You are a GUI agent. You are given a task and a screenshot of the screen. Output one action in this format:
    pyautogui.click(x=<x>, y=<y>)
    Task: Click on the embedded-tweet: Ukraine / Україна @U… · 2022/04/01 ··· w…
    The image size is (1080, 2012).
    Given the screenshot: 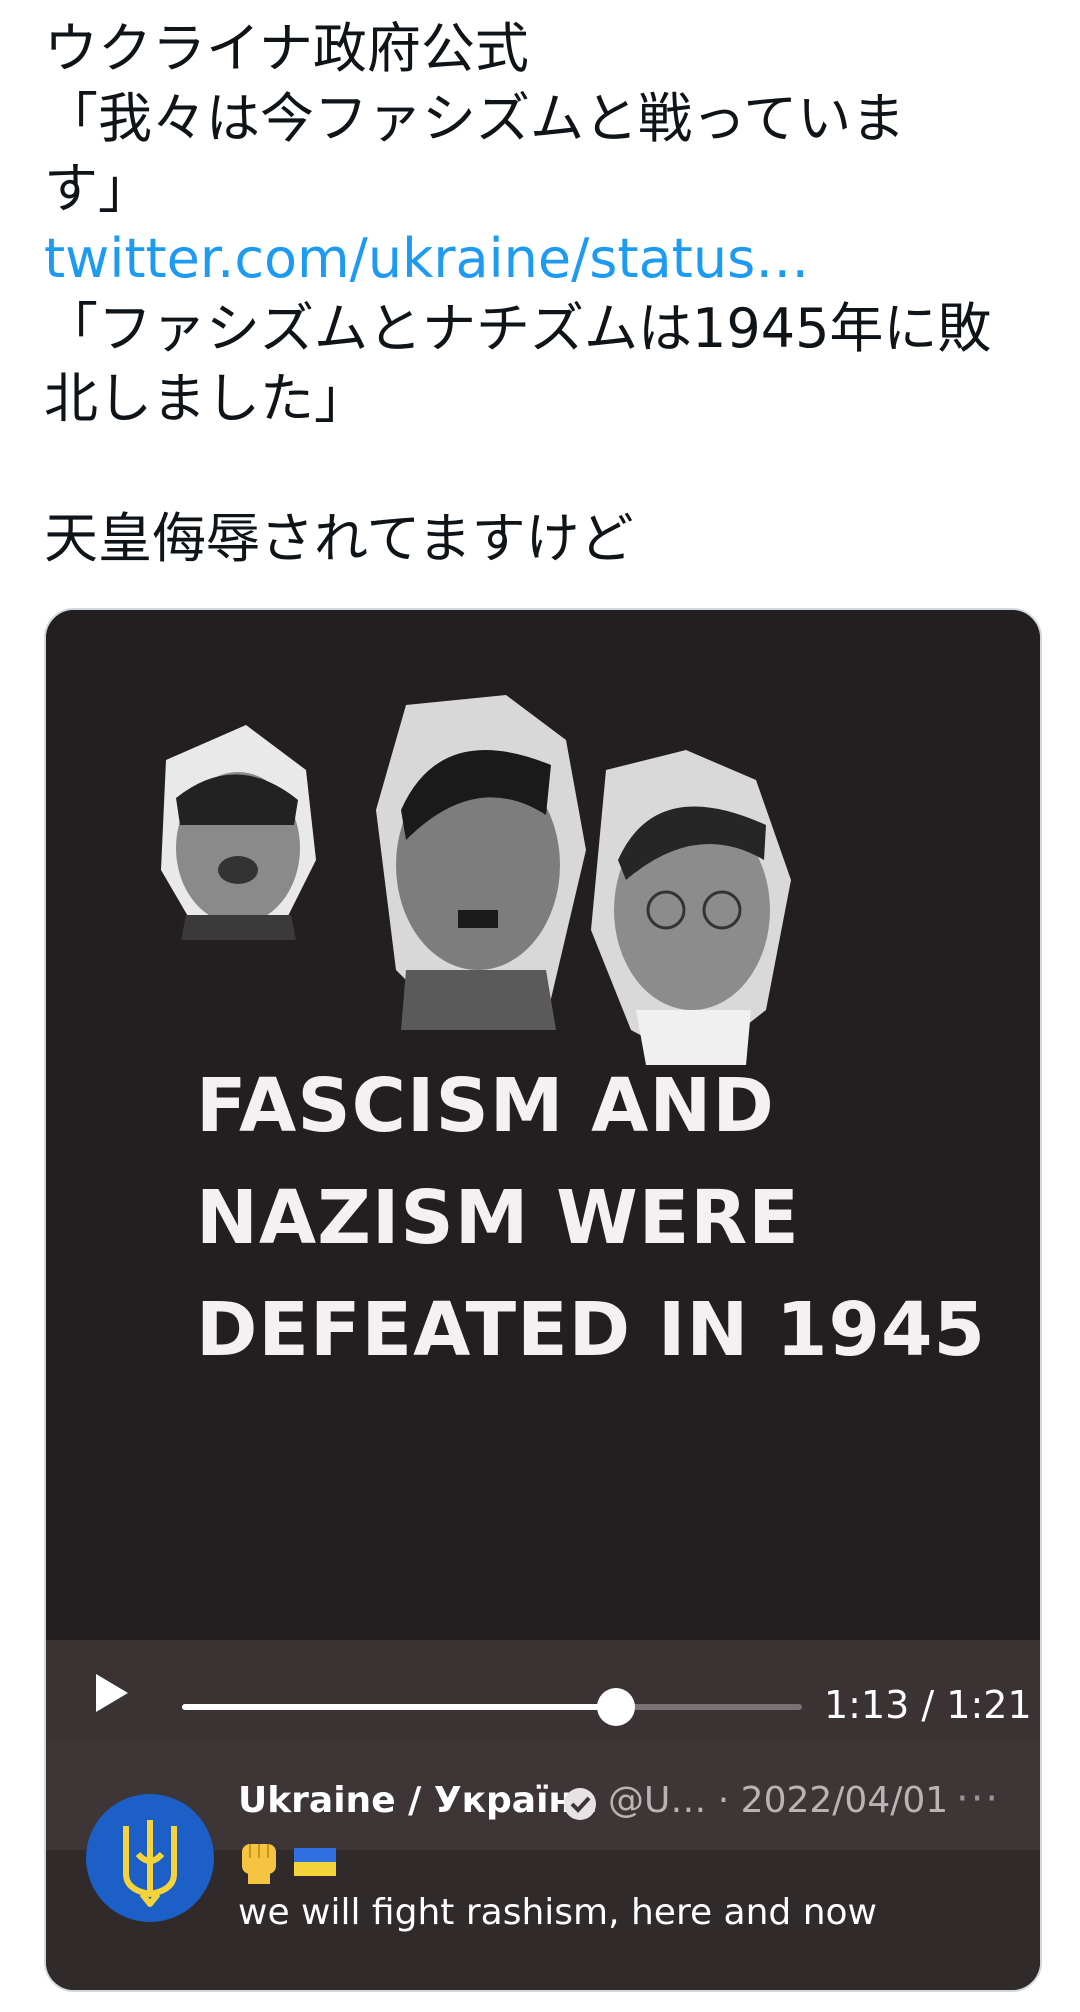 What is the action you would take?
    pyautogui.click(x=543, y=1865)
    